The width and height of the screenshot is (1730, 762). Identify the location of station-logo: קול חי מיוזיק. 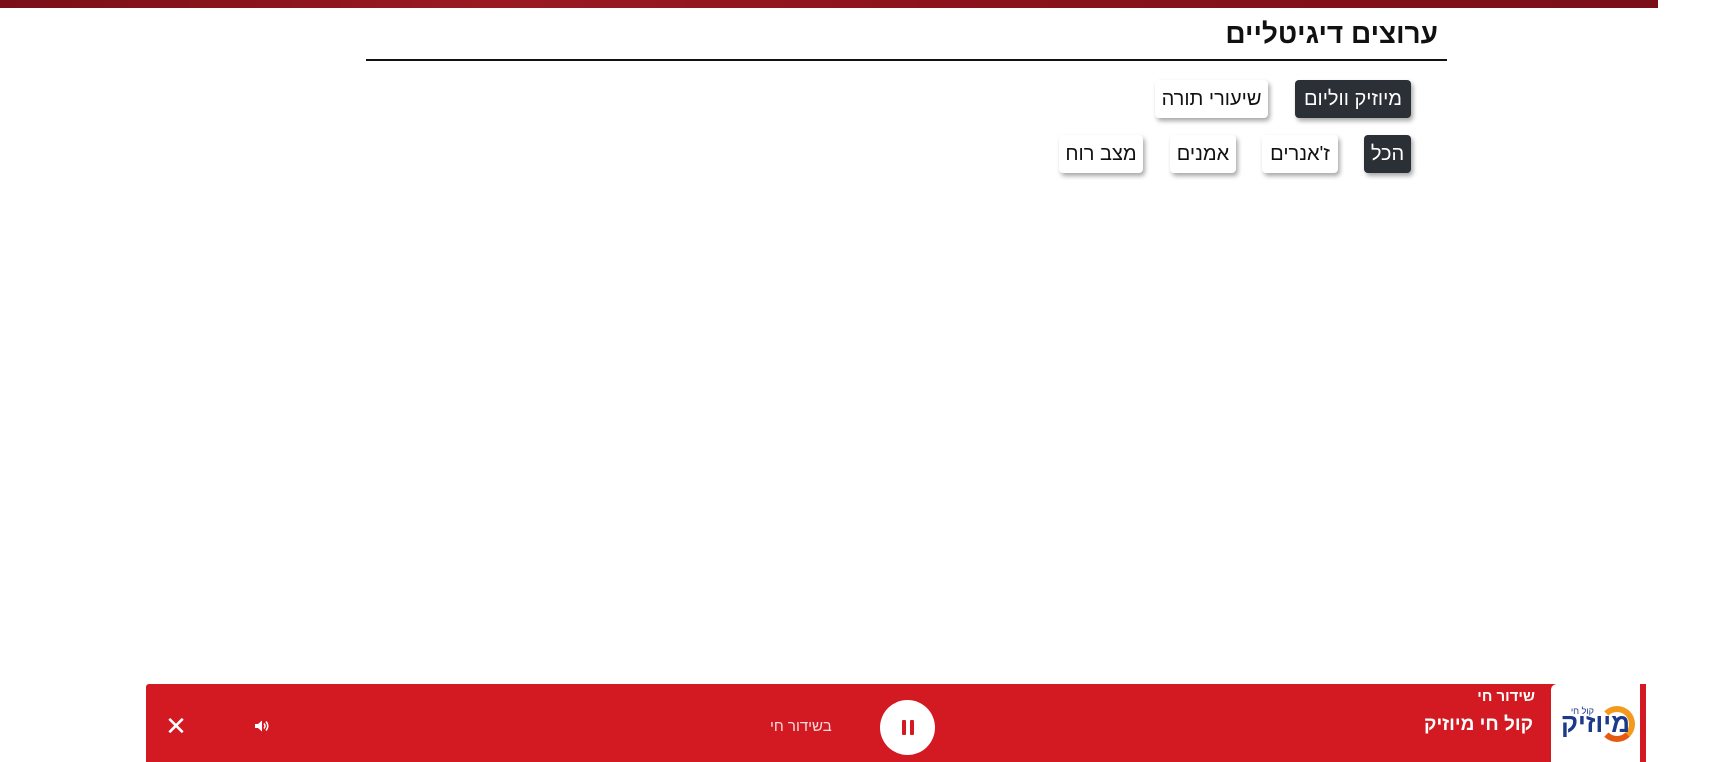
(1595, 723).